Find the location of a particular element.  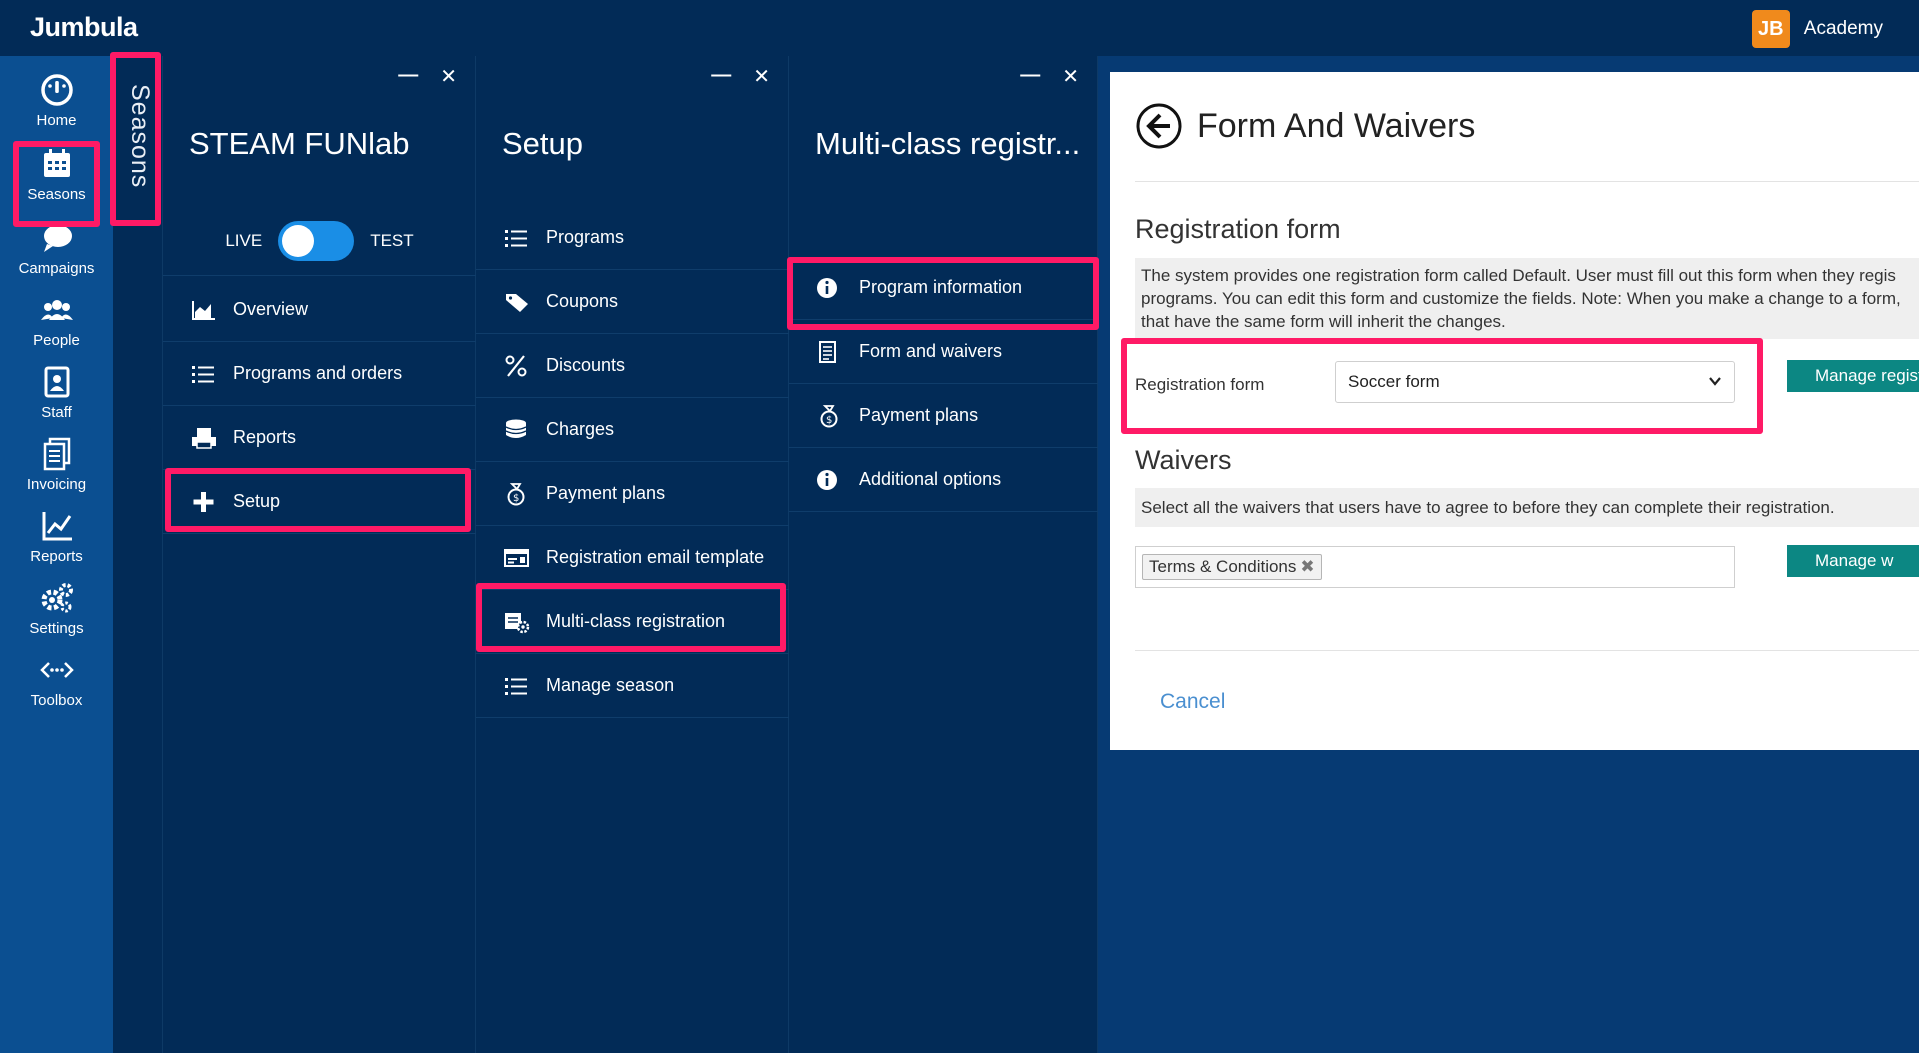

toggle-live-label: LIVE is located at coordinates (244, 240).